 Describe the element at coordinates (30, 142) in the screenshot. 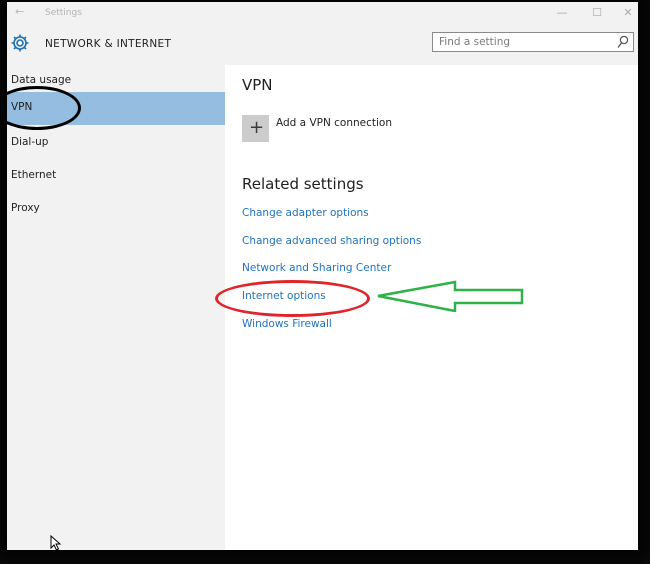

I see `sidebar-item-label: Dial-up` at that location.